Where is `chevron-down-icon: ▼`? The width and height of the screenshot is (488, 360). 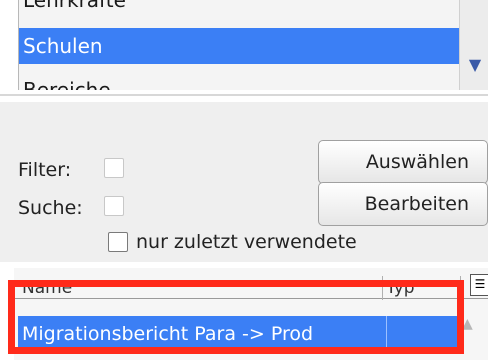
chevron-down-icon: ▼ is located at coordinates (475, 65).